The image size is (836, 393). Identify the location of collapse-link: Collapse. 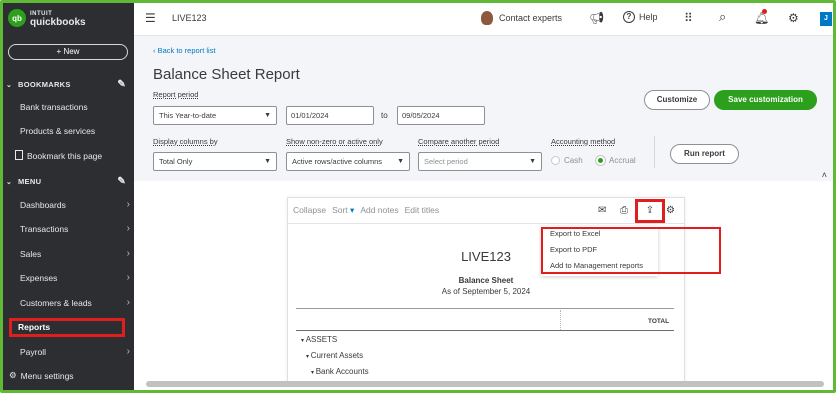
(309, 210).